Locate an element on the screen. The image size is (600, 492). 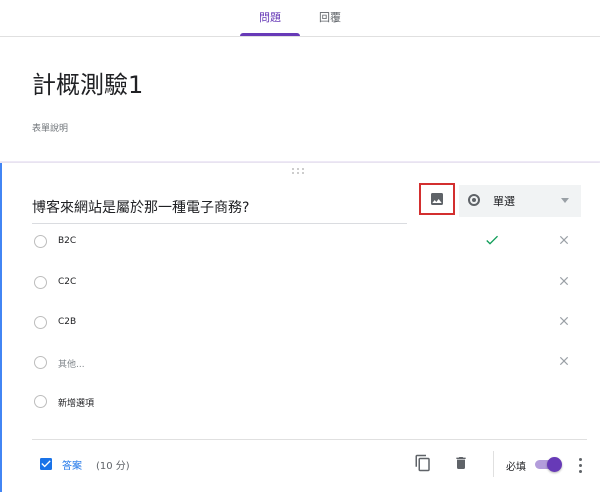
active-tab-indicator is located at coordinates (270, 34).